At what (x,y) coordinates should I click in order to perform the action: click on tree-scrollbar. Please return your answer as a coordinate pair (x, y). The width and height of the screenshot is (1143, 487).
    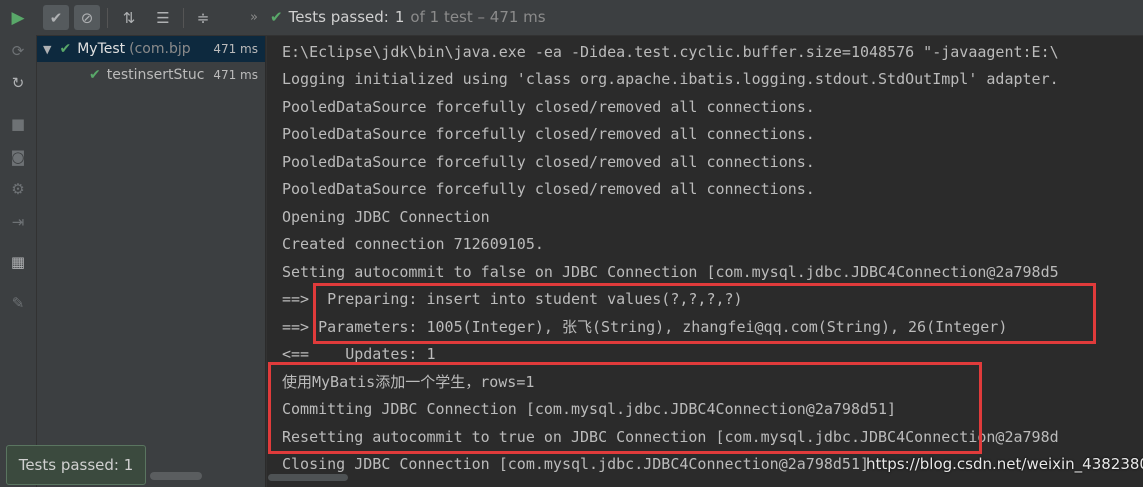
    Looking at the image, I should click on (176, 476).